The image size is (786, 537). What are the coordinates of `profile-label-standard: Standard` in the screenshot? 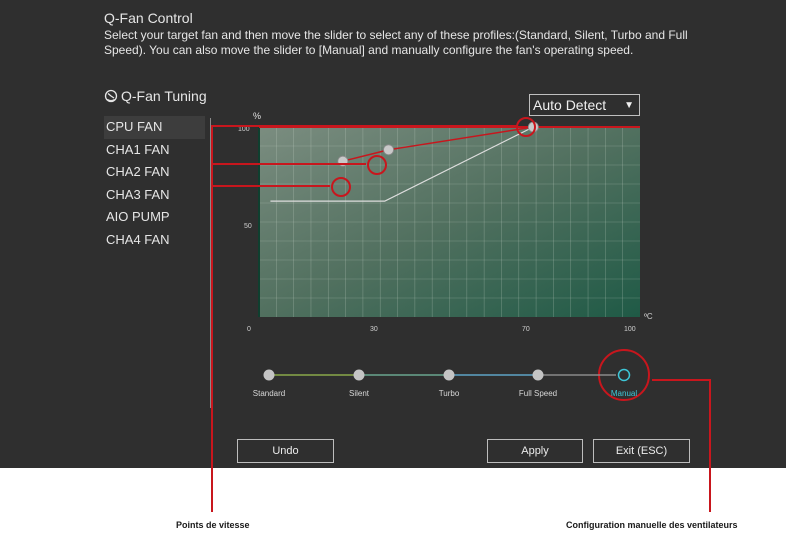 It's located at (269, 393).